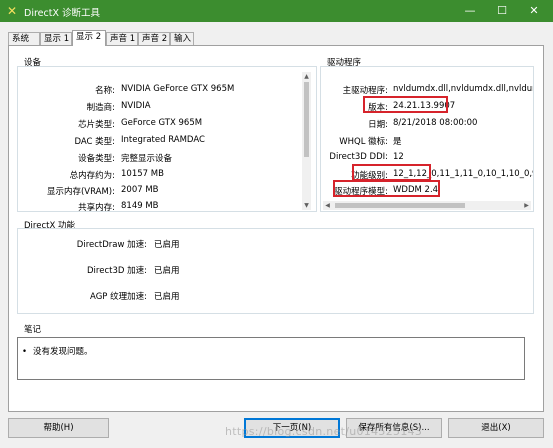 This screenshot has height=448, width=553. I want to click on device-type-label: 设备类型:, so click(96, 159).